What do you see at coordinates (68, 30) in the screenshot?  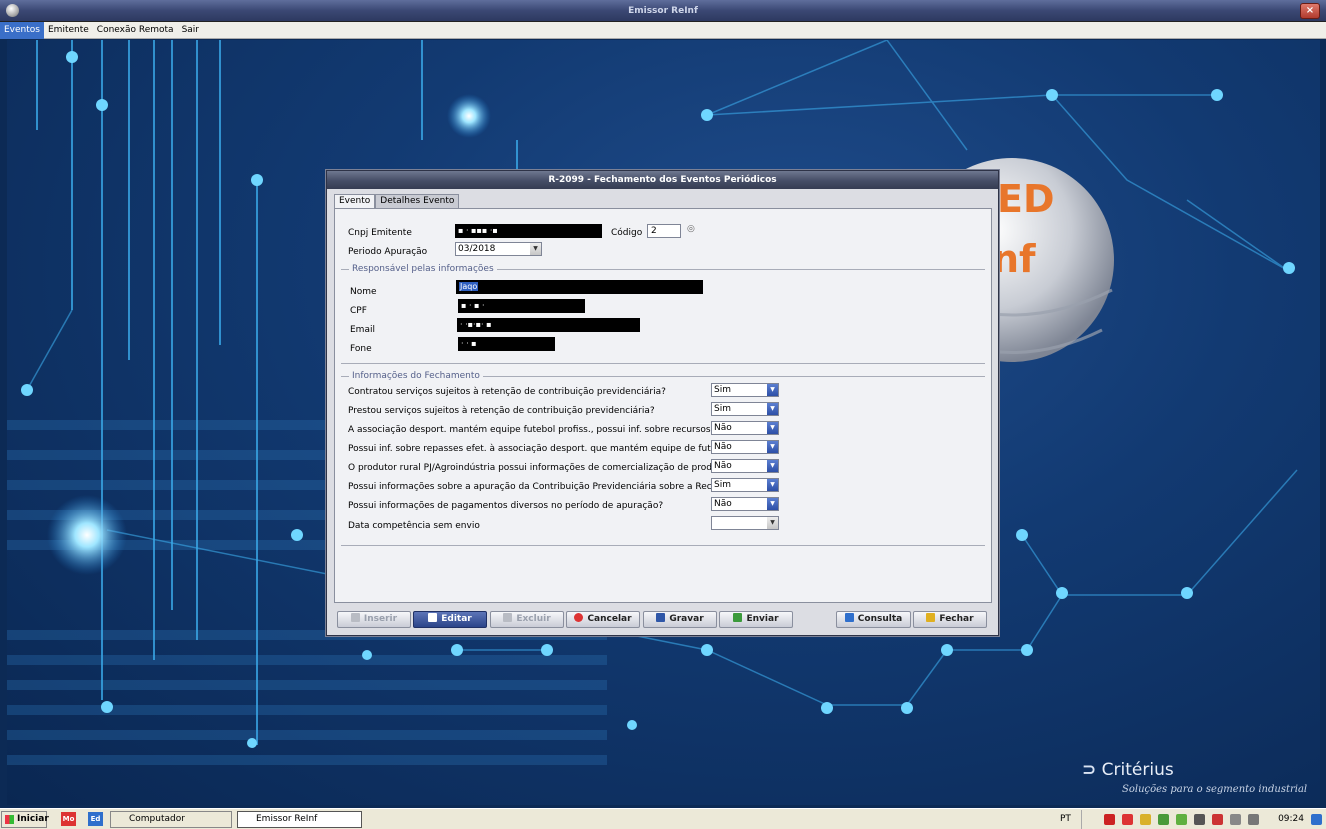 I see `menu-emitente: Emitente` at bounding box center [68, 30].